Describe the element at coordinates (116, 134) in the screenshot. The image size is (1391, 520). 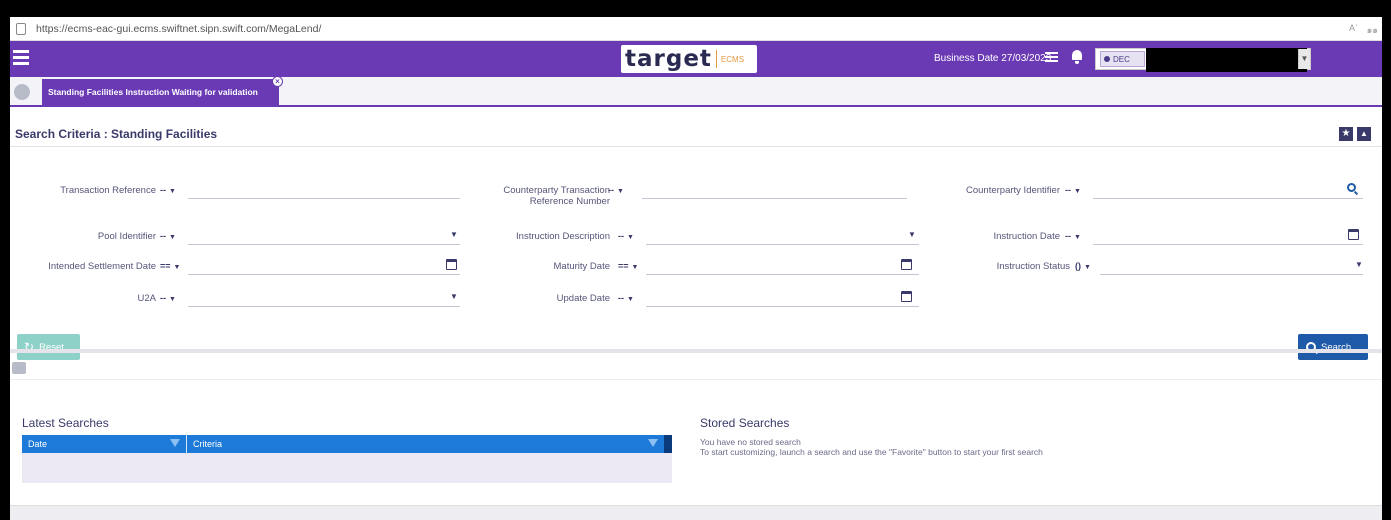
I see `page-title: Search Criteria : Standing Facilities` at that location.